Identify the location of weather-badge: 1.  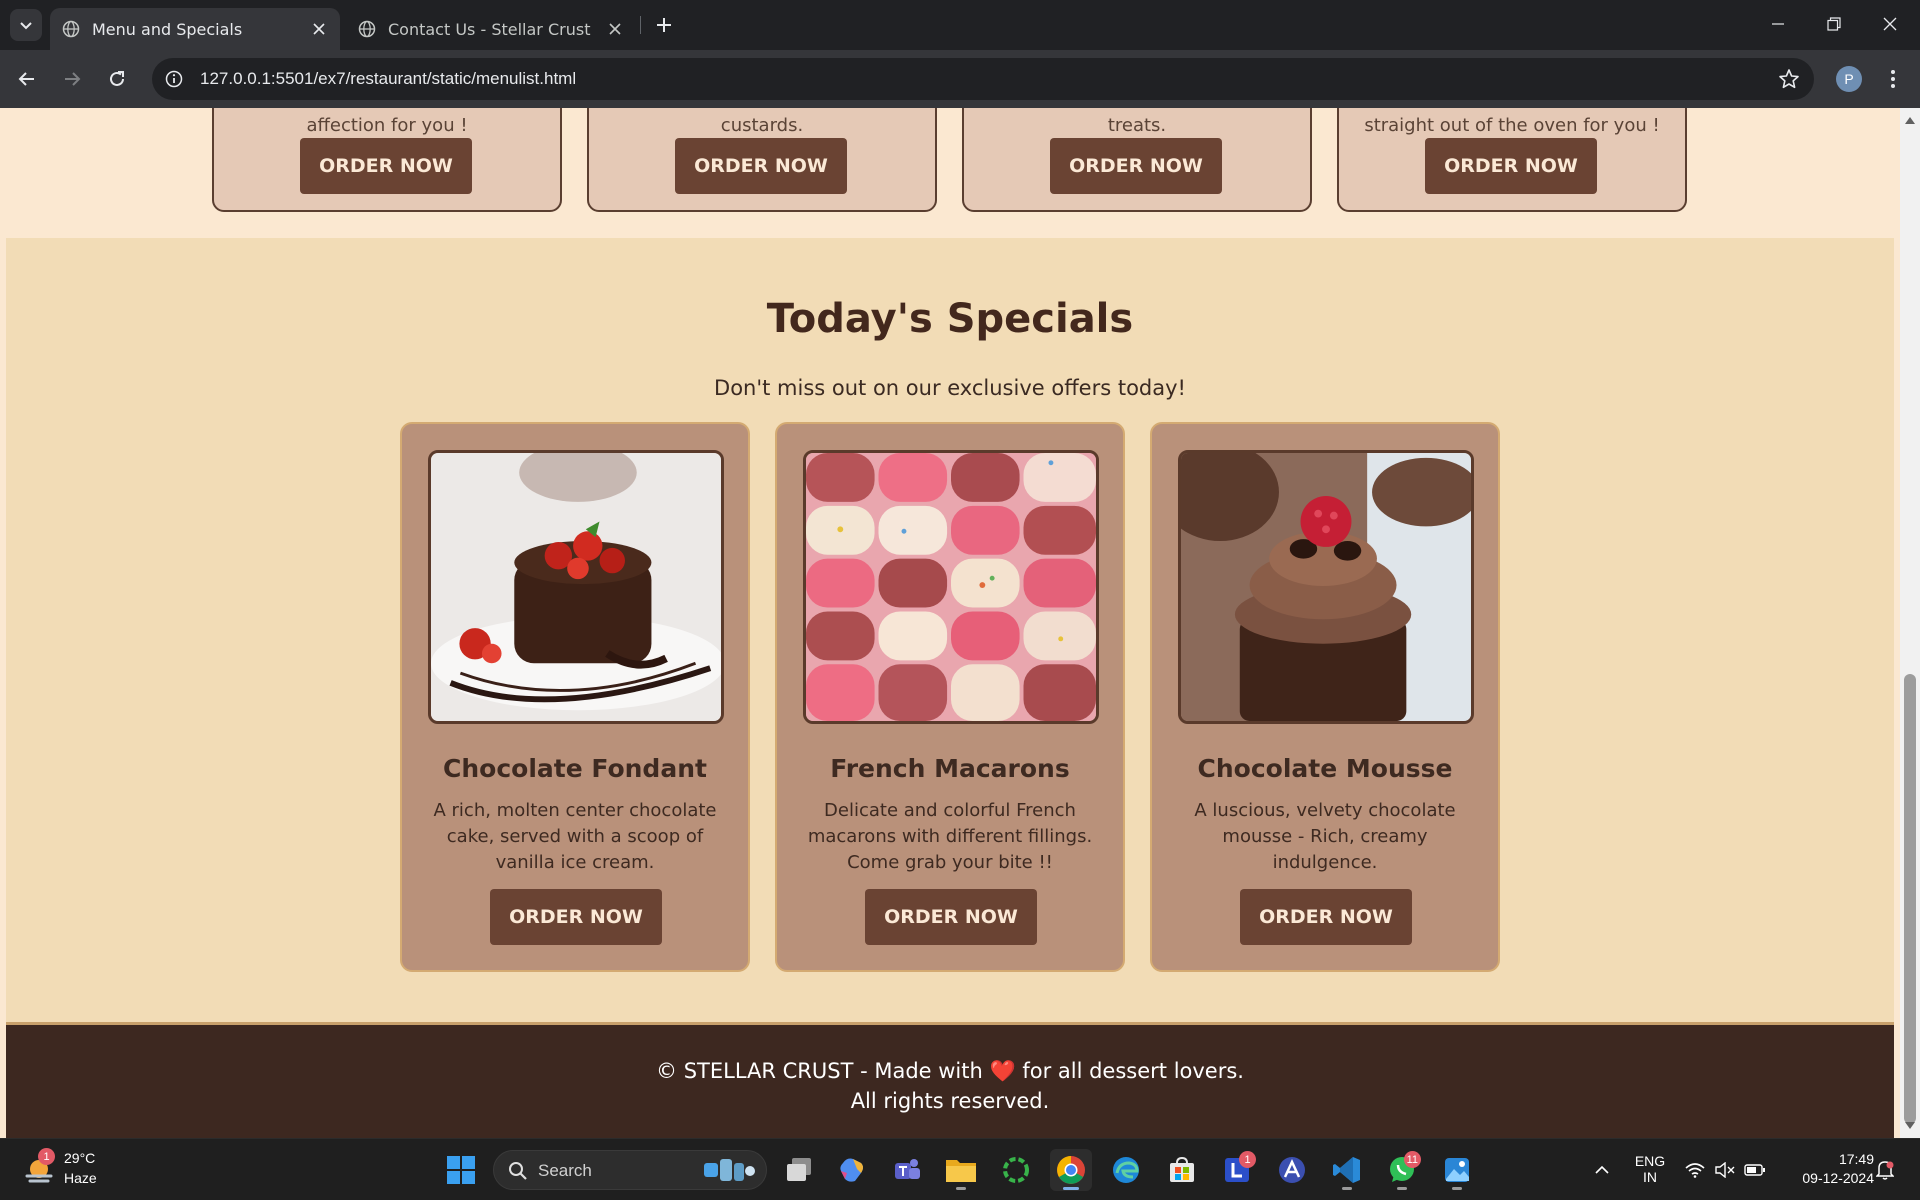
(46, 1156).